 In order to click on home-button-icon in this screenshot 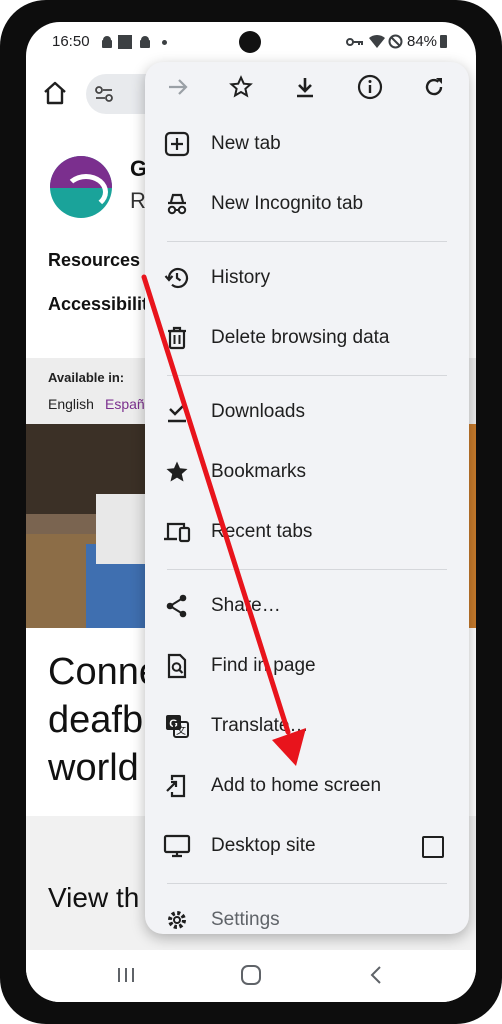, I will do `click(251, 975)`.